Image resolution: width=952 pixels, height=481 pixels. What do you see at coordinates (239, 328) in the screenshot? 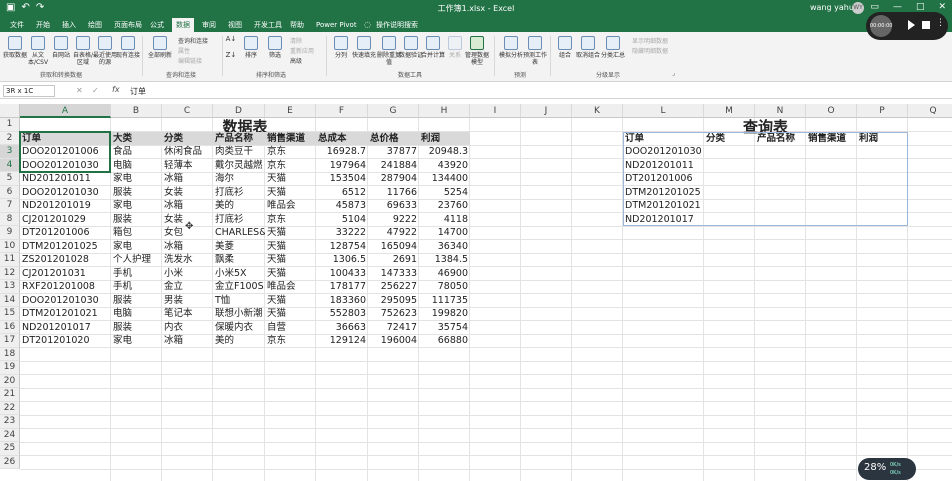
I see `table-cell: 保暖内衣` at bounding box center [239, 328].